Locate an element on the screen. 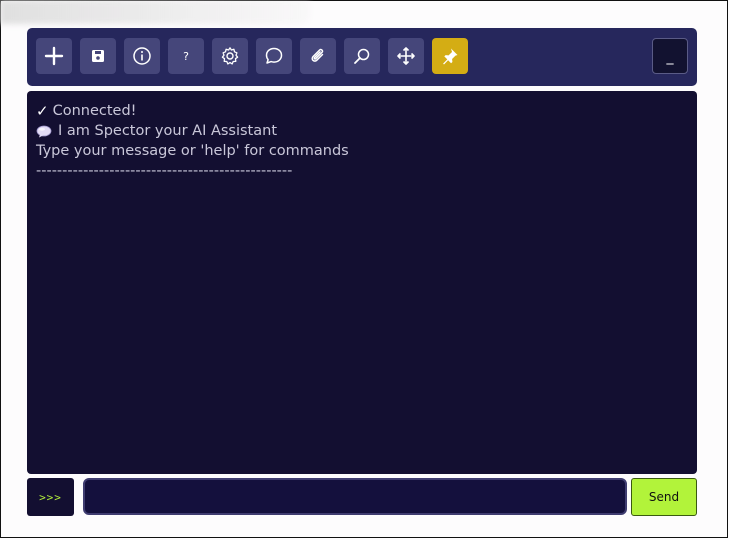  pin-icon is located at coordinates (450, 56).